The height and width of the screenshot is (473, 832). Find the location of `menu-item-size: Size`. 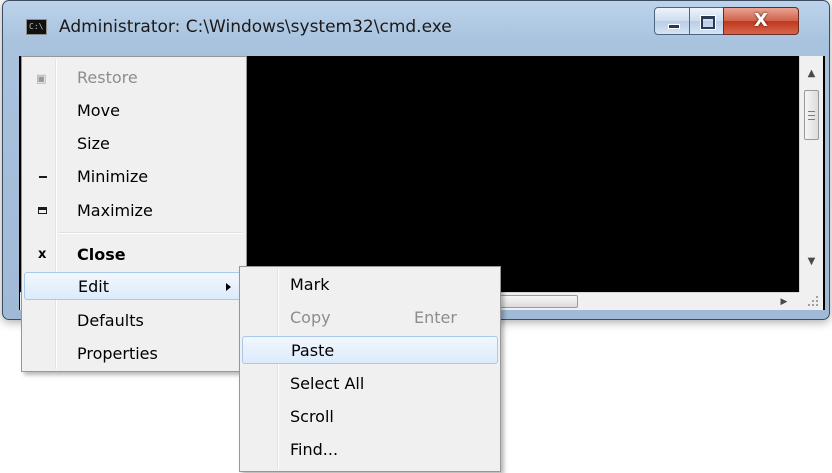

menu-item-size: Size is located at coordinates (134, 144).